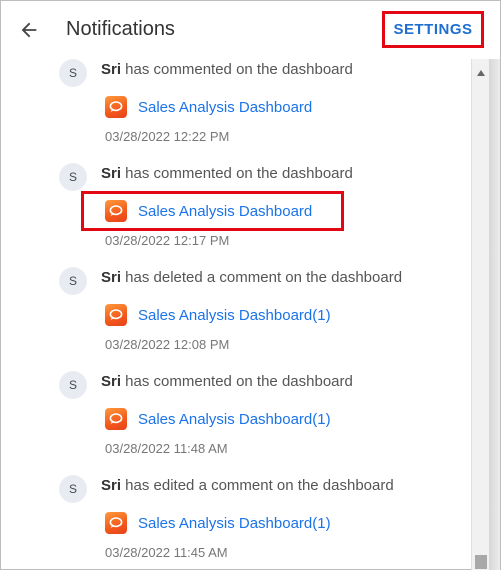 The image size is (501, 570). What do you see at coordinates (167, 240) in the screenshot?
I see `timestamp: 03/28/2022 12:17 PM` at bounding box center [167, 240].